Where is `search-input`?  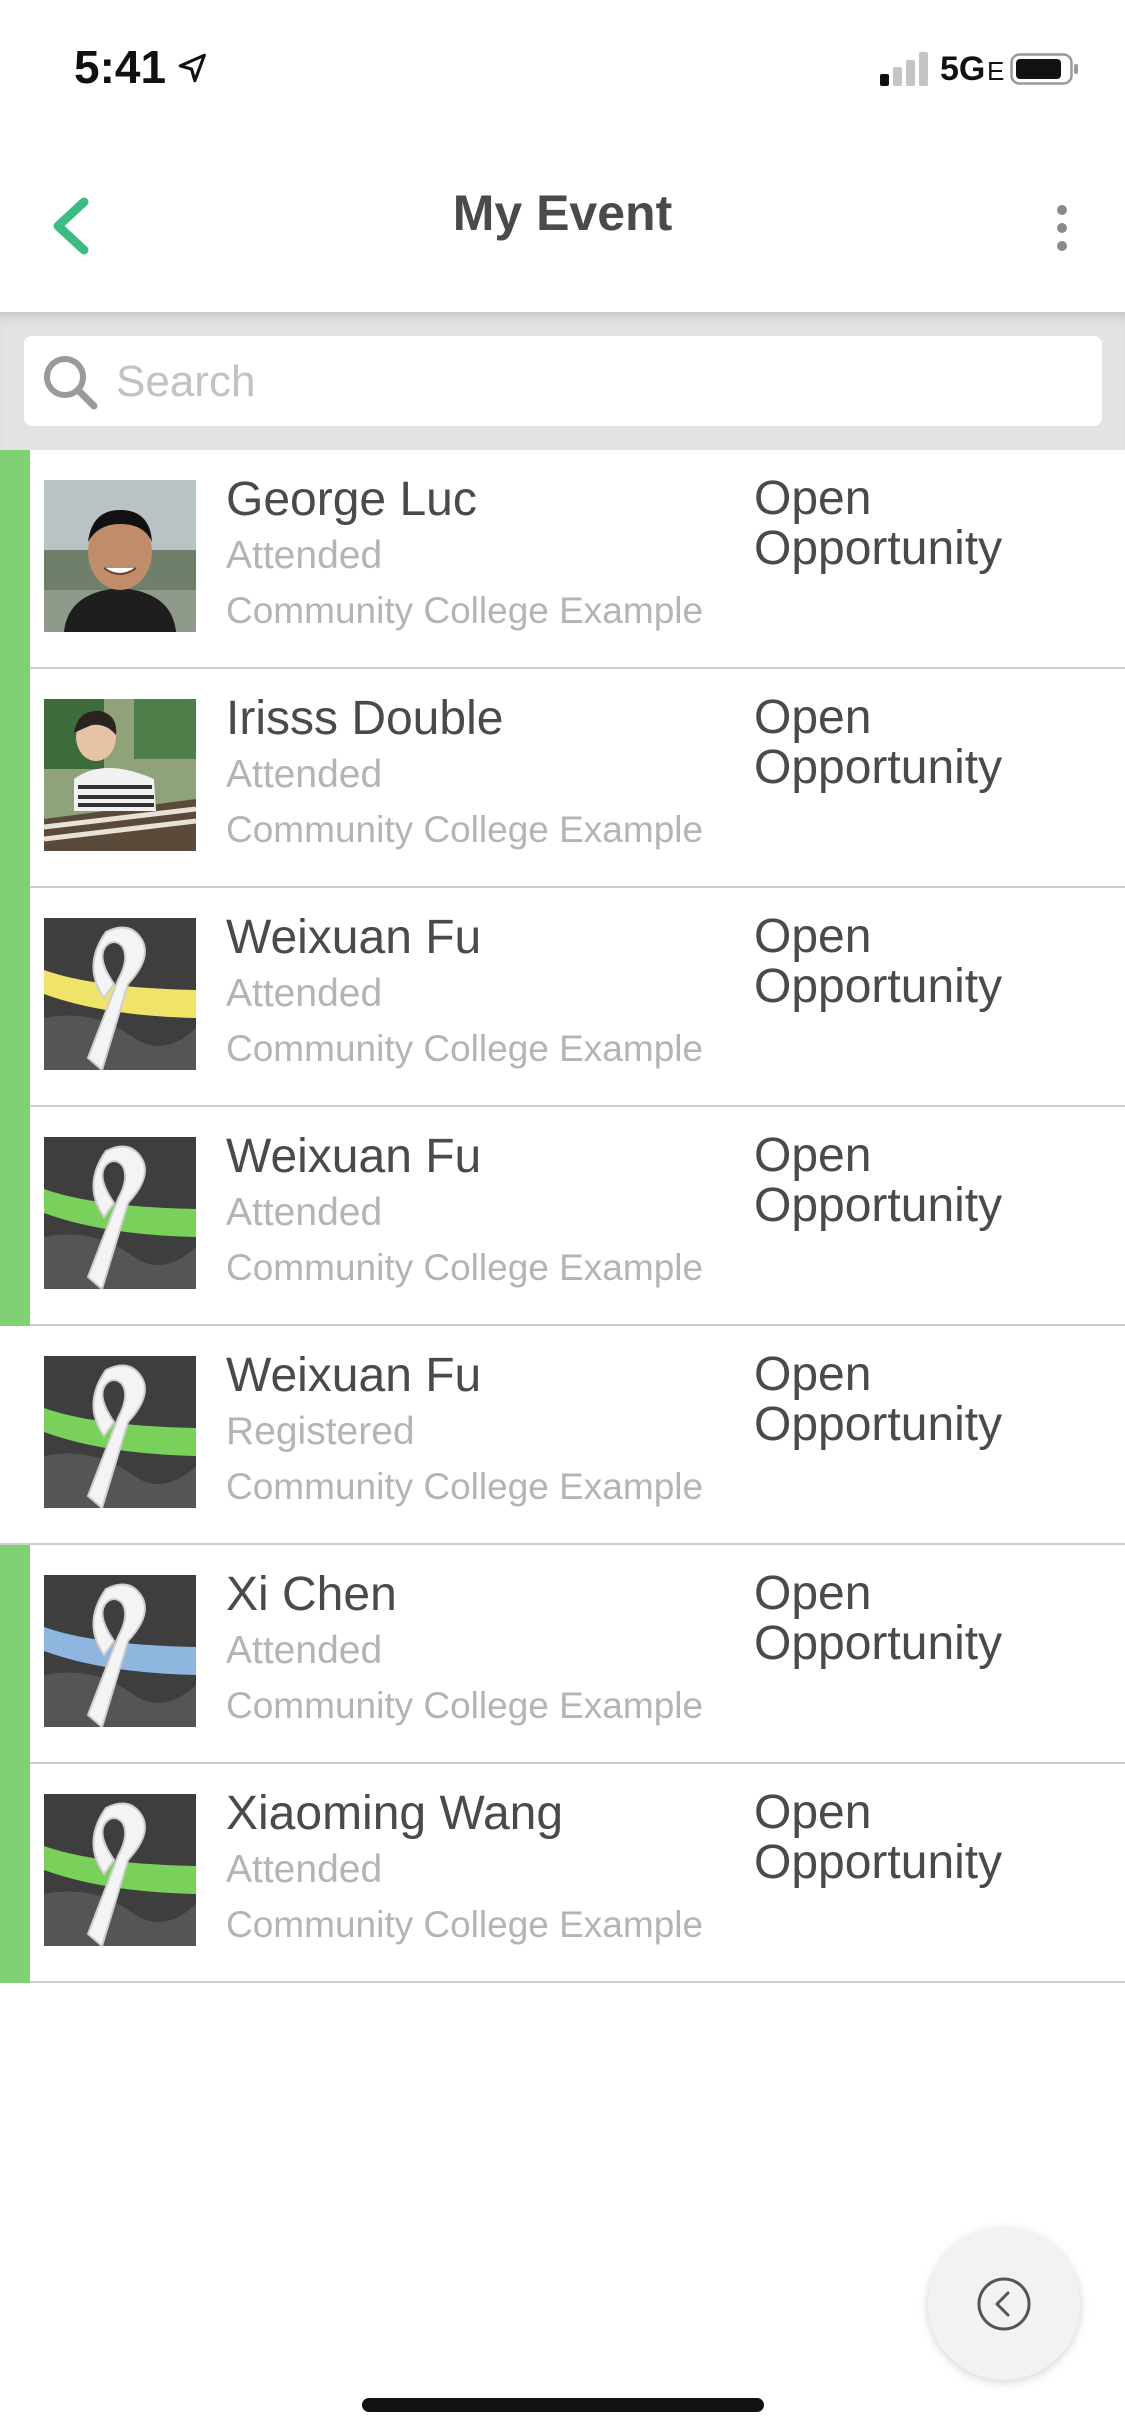 search-input is located at coordinates (591, 382).